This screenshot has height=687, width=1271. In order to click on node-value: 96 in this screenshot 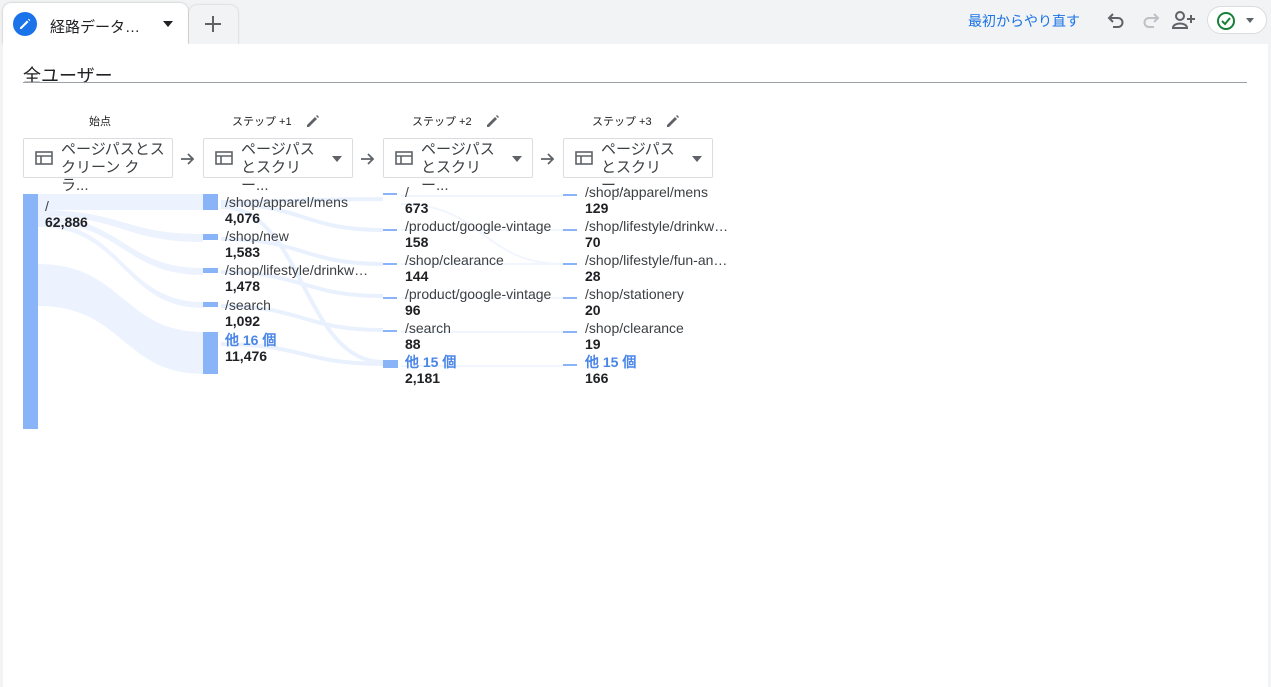, I will do `click(413, 310)`.